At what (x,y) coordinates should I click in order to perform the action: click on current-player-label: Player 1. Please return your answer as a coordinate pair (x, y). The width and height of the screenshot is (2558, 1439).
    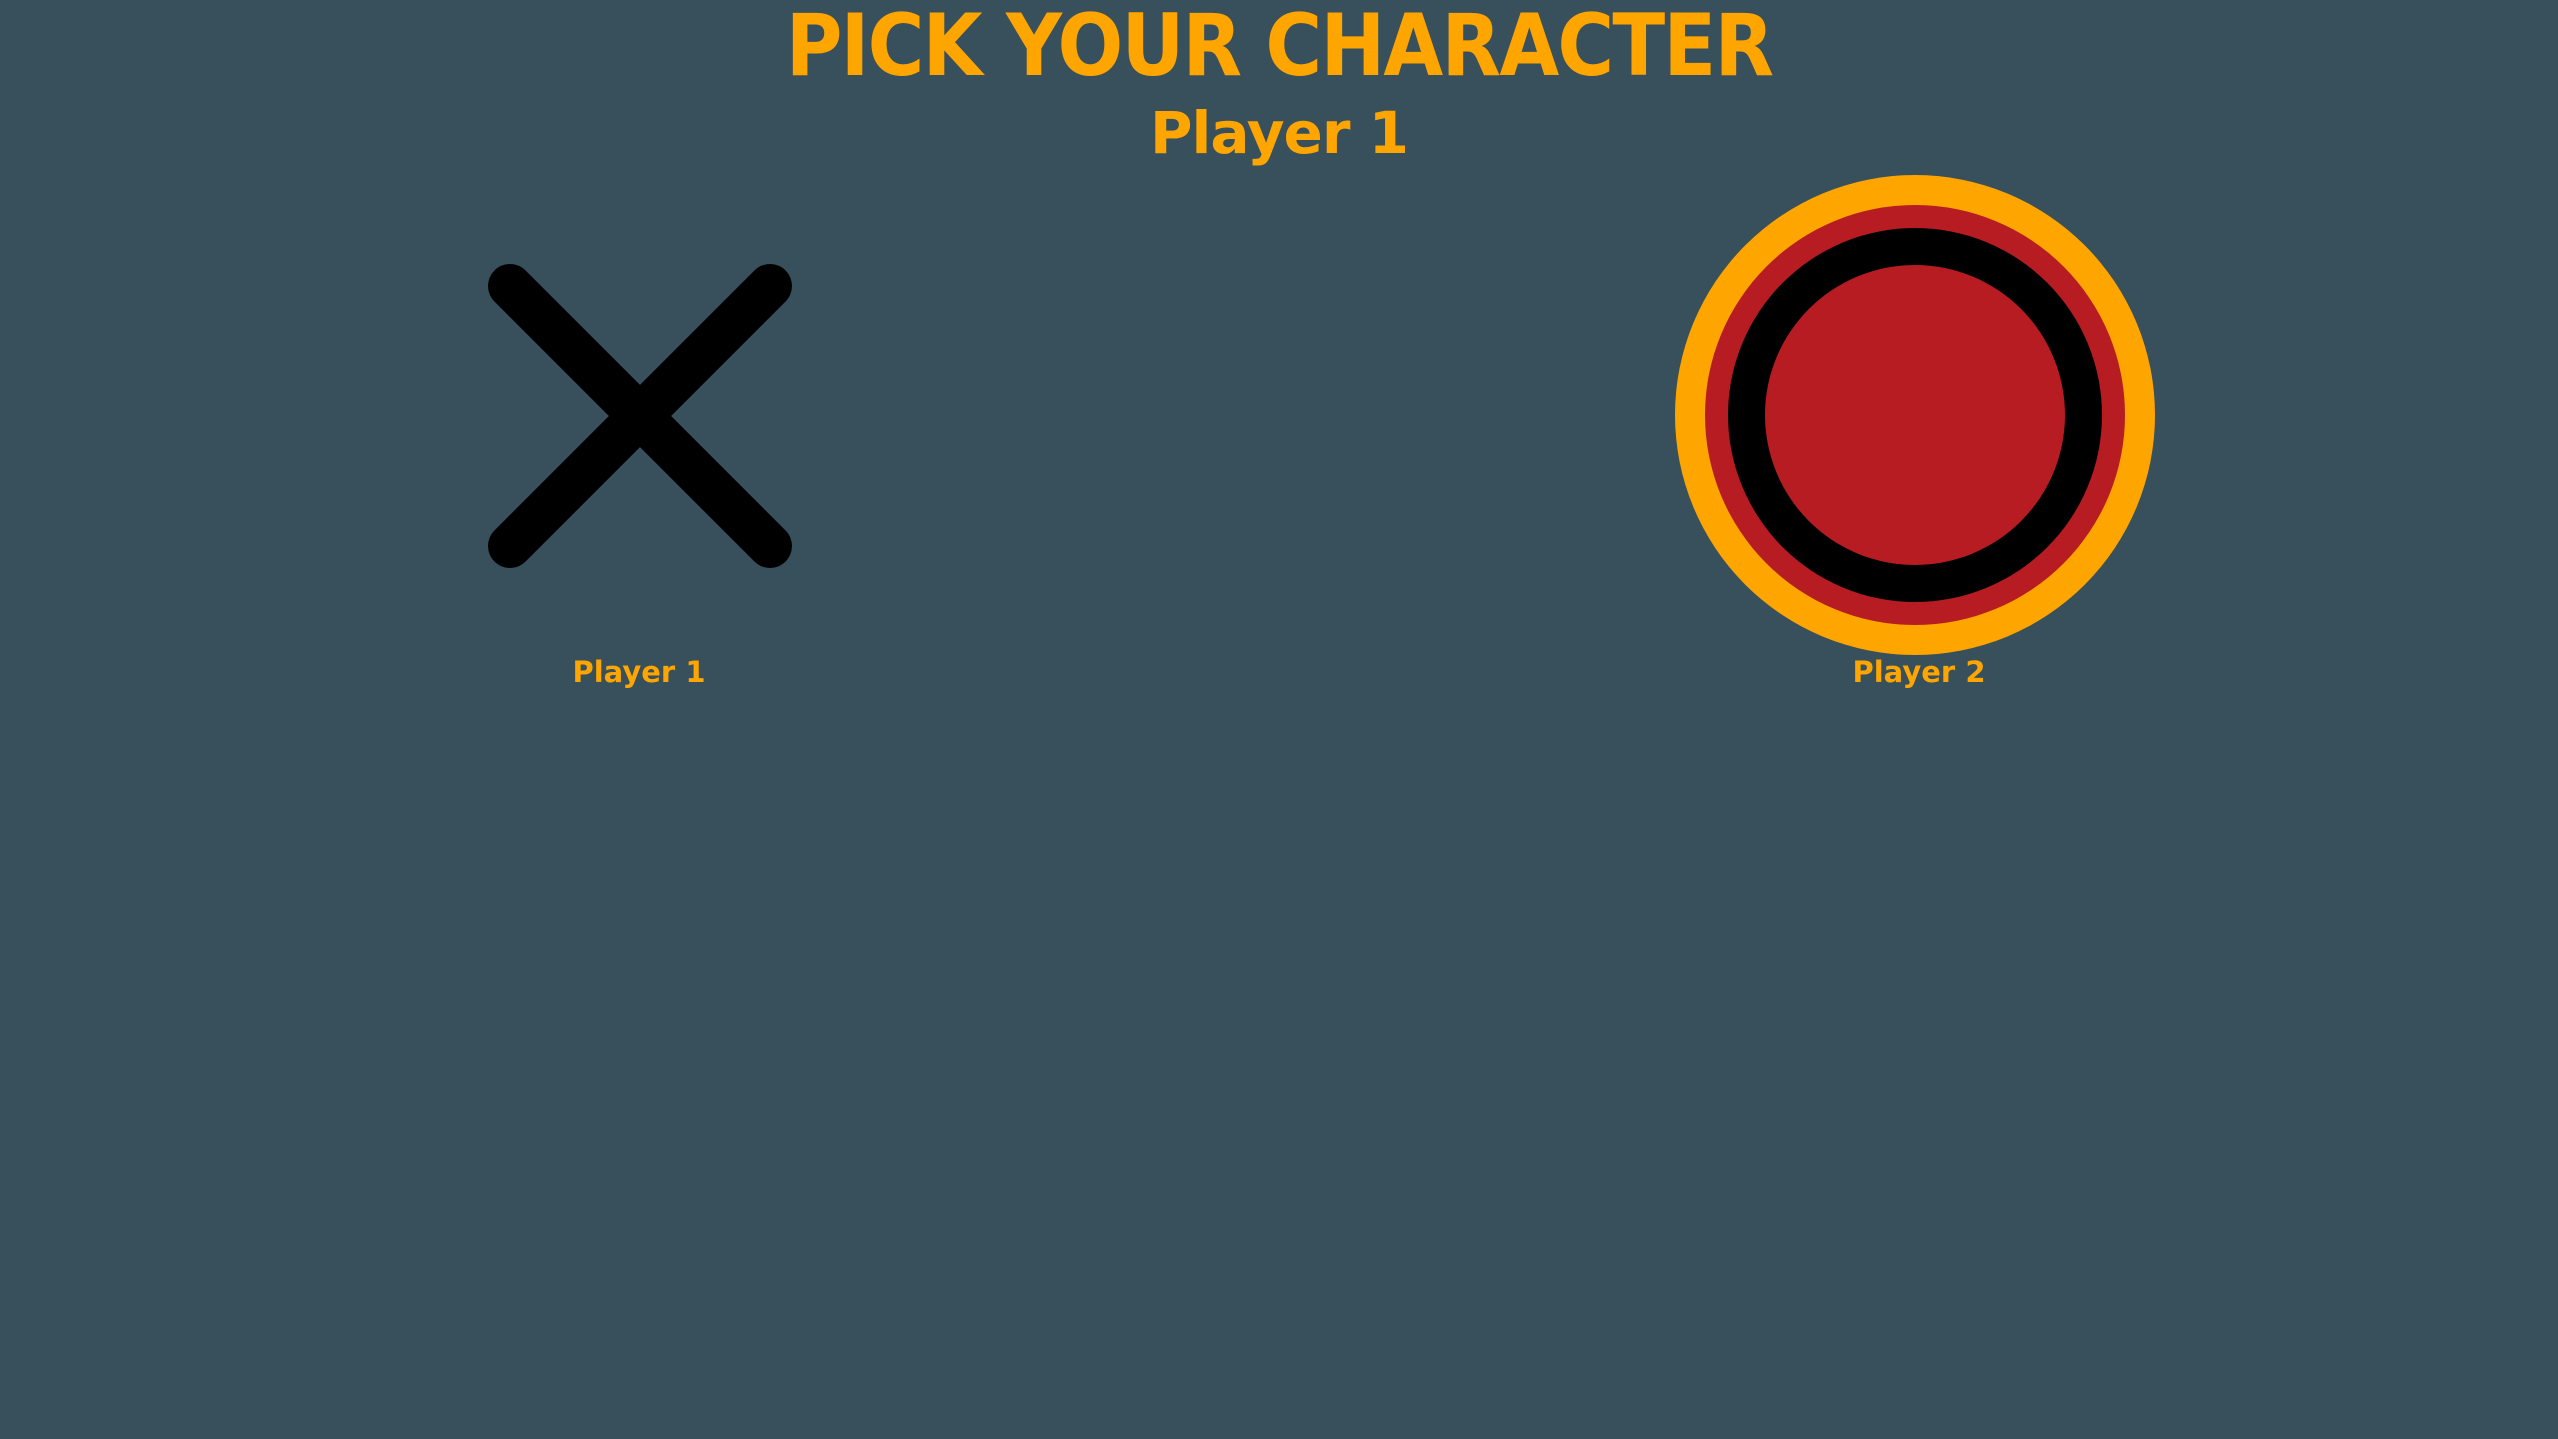
    Looking at the image, I should click on (1279, 133).